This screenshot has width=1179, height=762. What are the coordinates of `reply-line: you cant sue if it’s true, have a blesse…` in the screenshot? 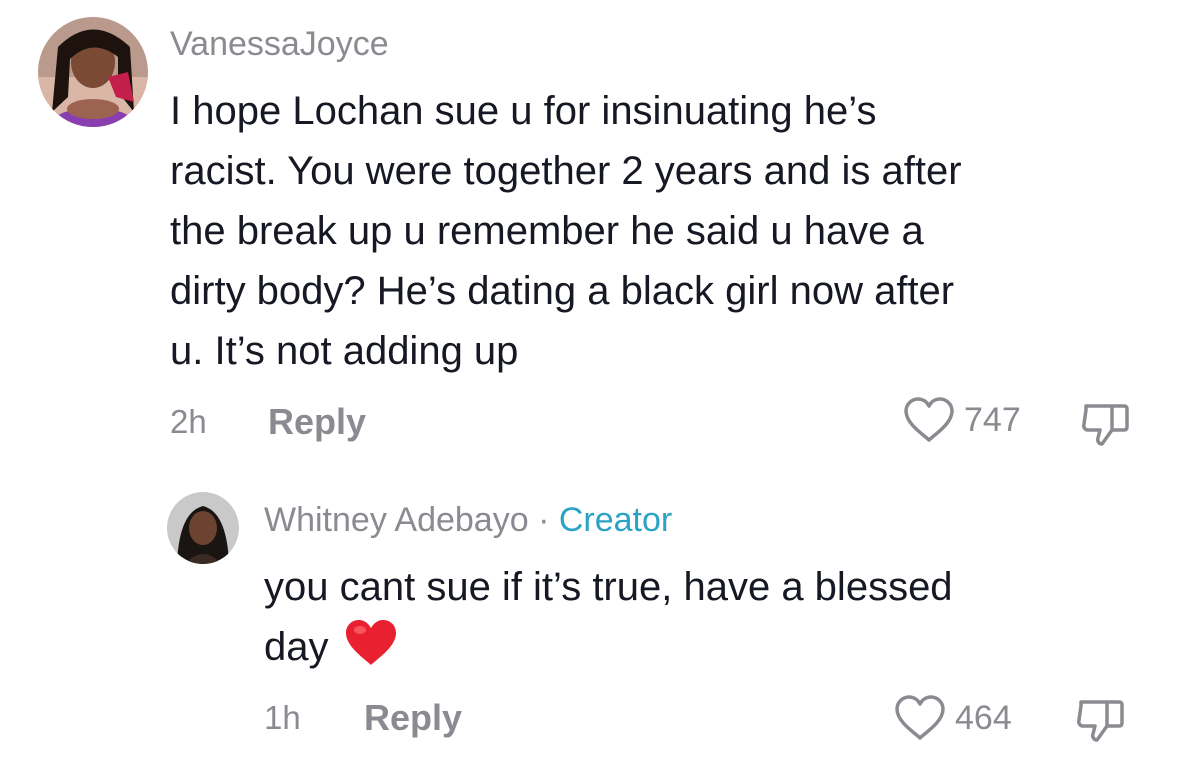 It's located at (608, 587).